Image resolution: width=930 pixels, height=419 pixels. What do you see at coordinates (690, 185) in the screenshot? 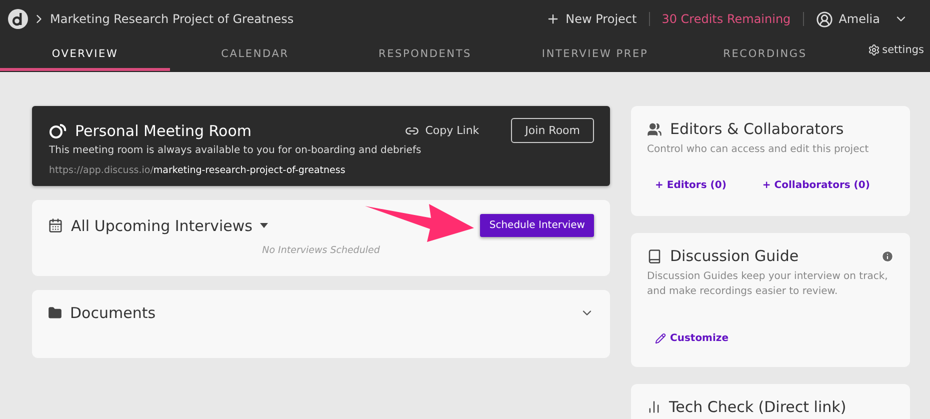
I see `add-people-link: + Editors (0)` at bounding box center [690, 185].